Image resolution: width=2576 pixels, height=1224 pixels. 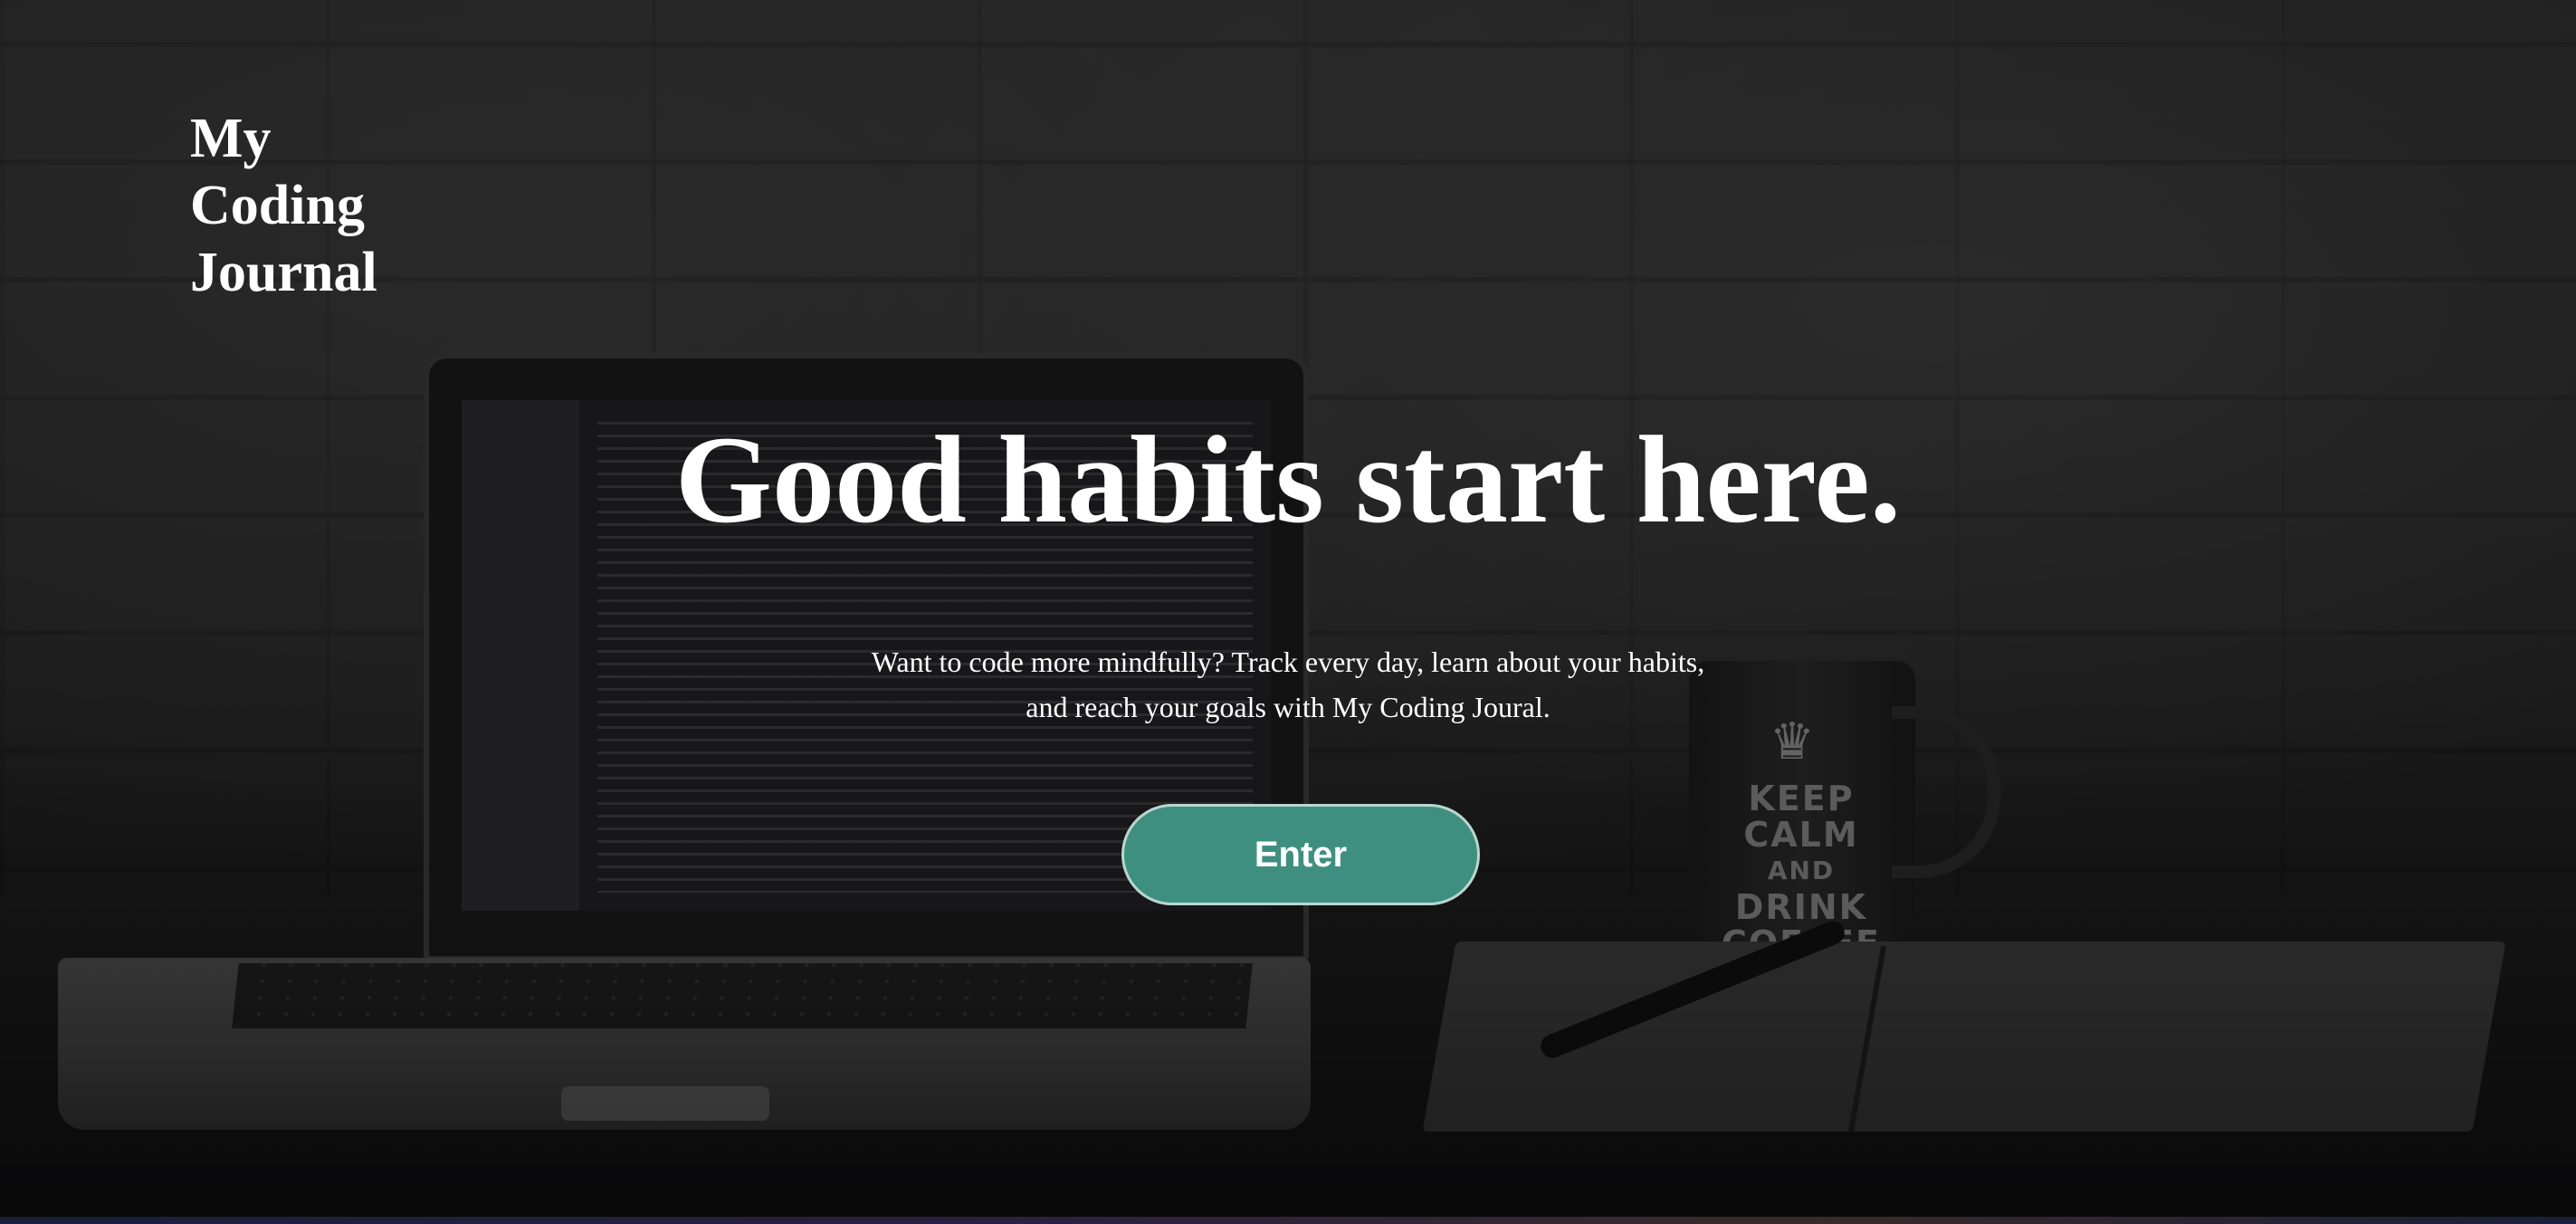 What do you see at coordinates (231, 138) in the screenshot?
I see `logo-line-my: My` at bounding box center [231, 138].